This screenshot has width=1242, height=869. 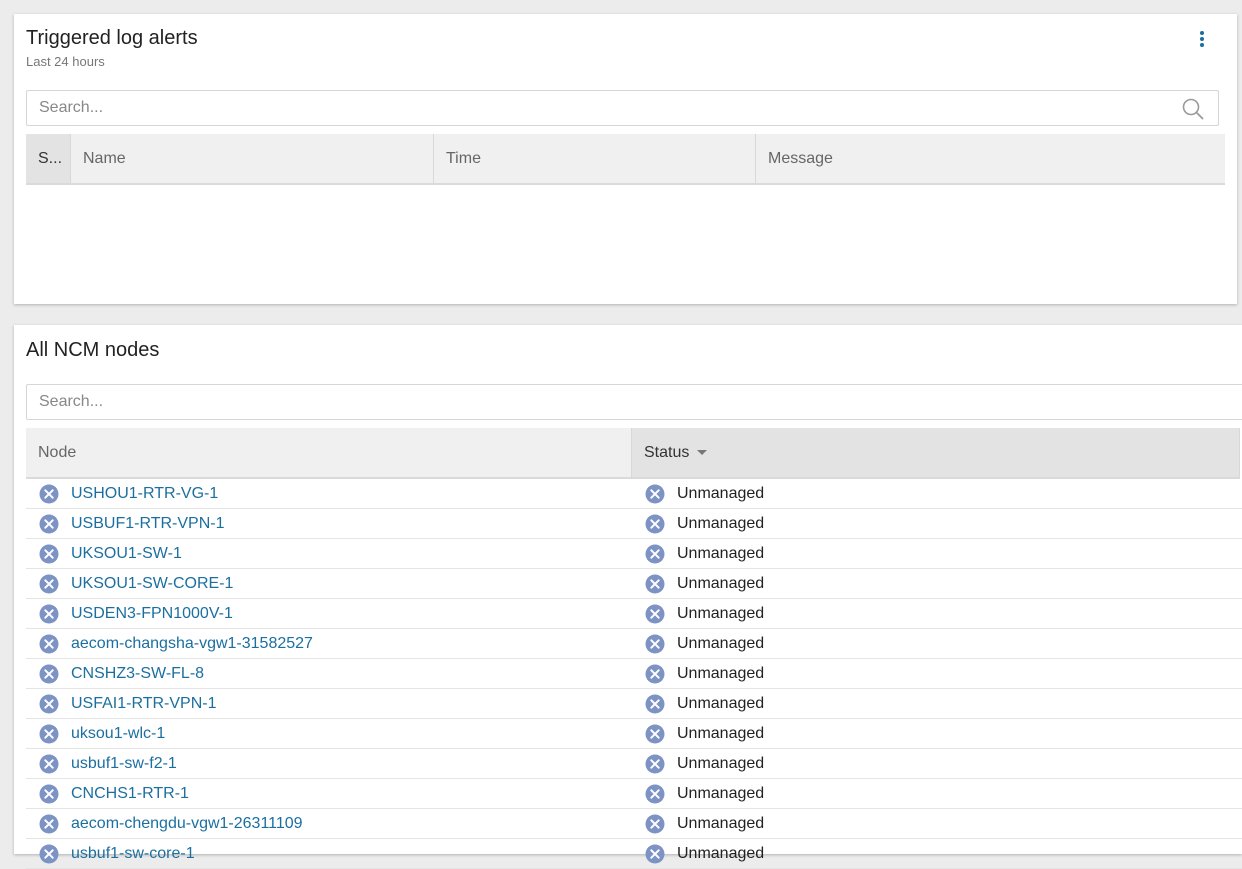 I want to click on table-row: UKSOU1-SW-CORE-1 Unmanaged, so click(x=634, y=584).